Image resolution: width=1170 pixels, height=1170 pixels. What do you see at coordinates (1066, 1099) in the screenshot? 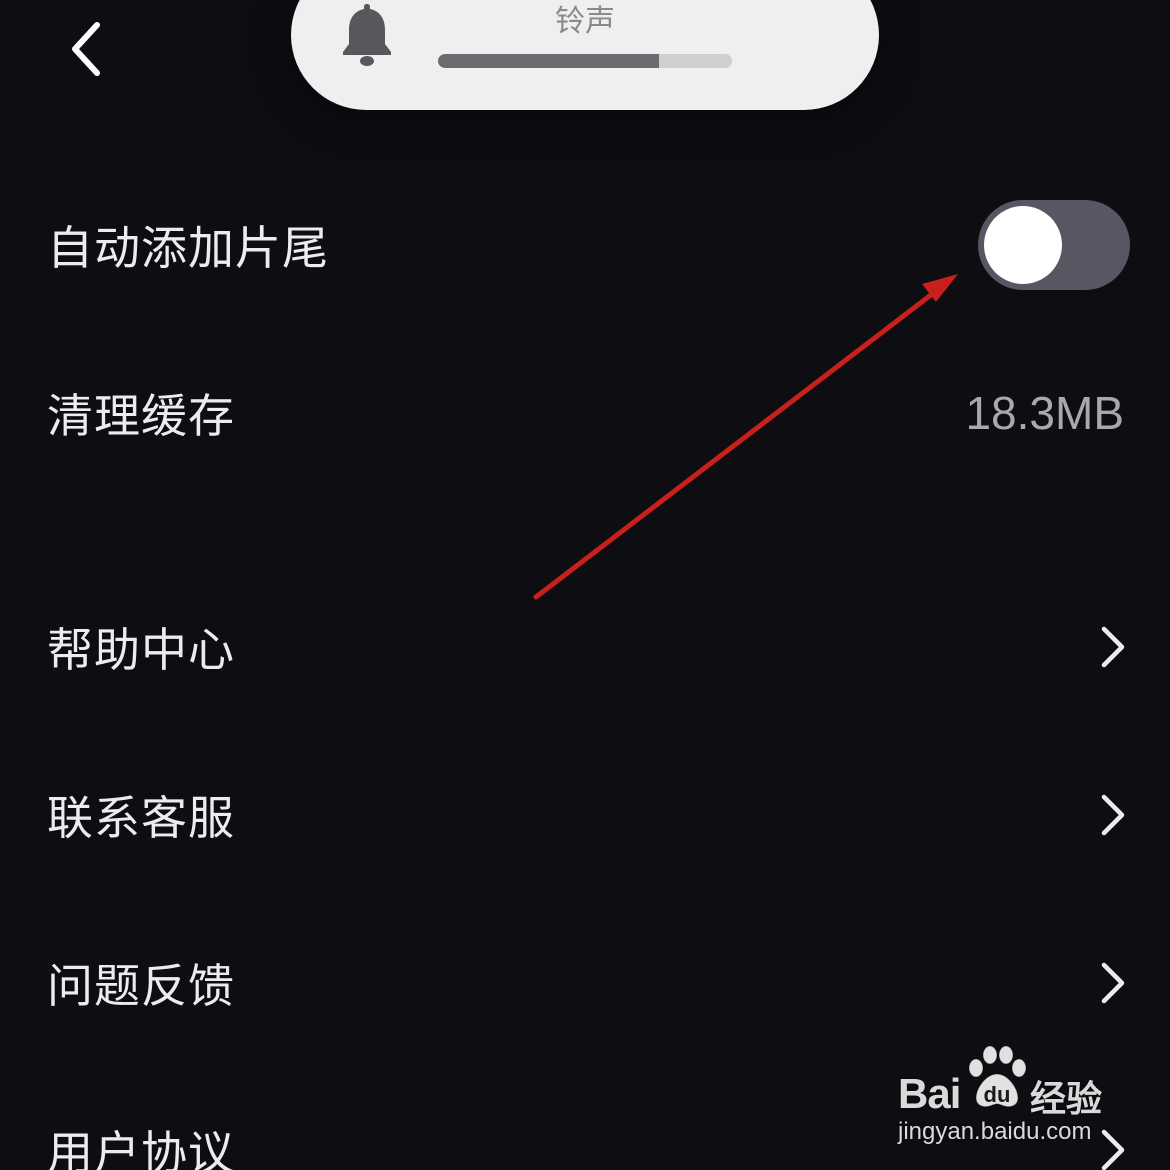
I see `watermark-name: 经验` at bounding box center [1066, 1099].